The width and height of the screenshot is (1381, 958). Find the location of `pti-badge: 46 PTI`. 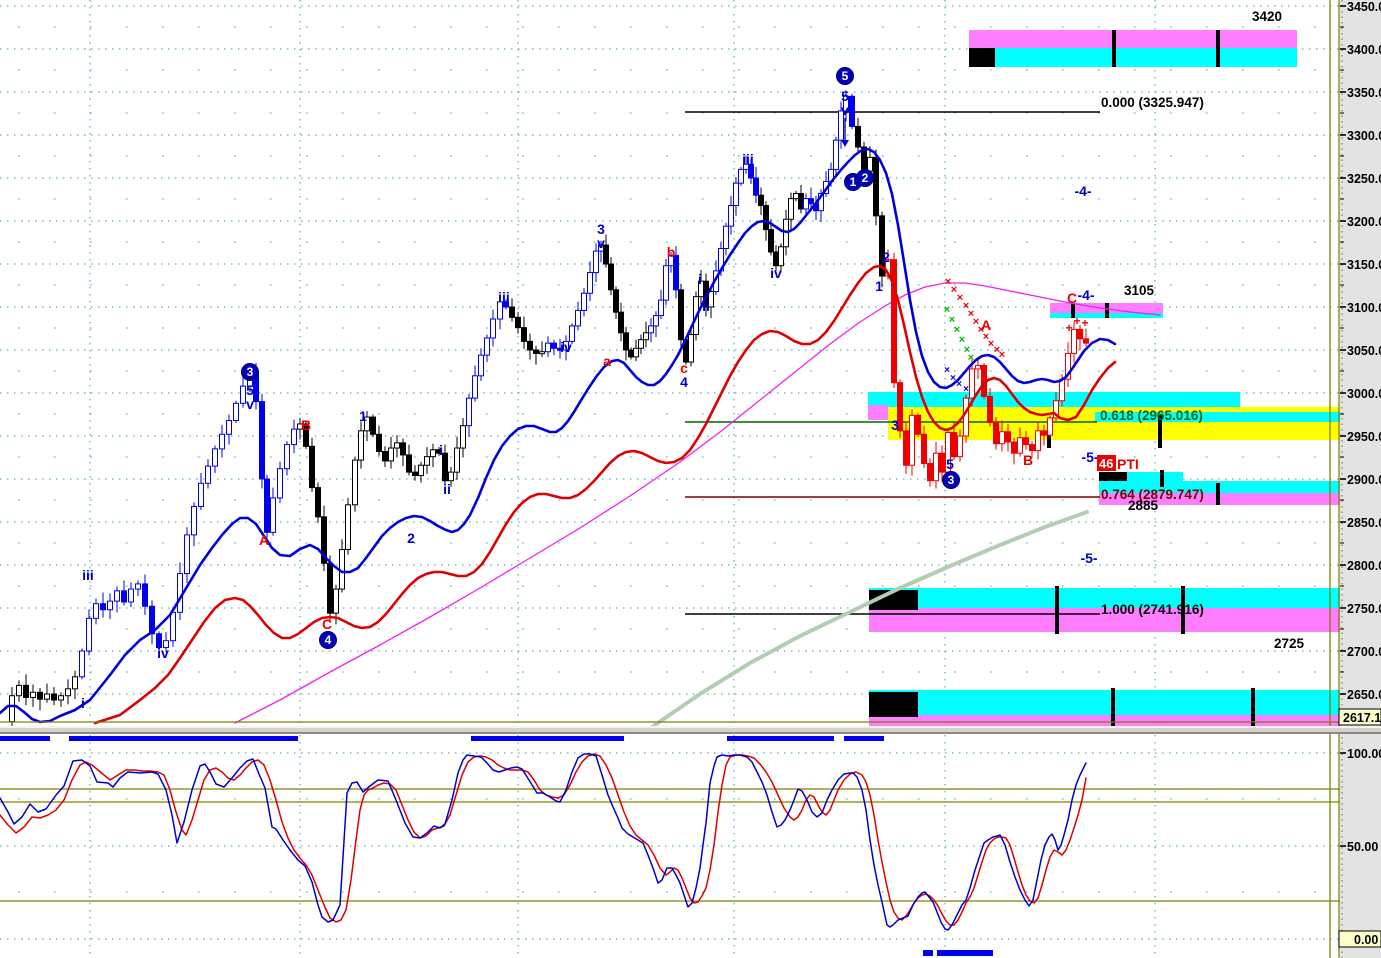

pti-badge: 46 PTI is located at coordinates (1118, 463).